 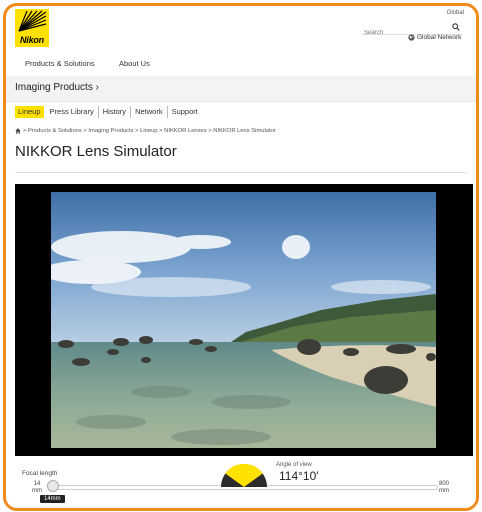 What do you see at coordinates (32, 21) in the screenshot?
I see `logo-rays-icon` at bounding box center [32, 21].